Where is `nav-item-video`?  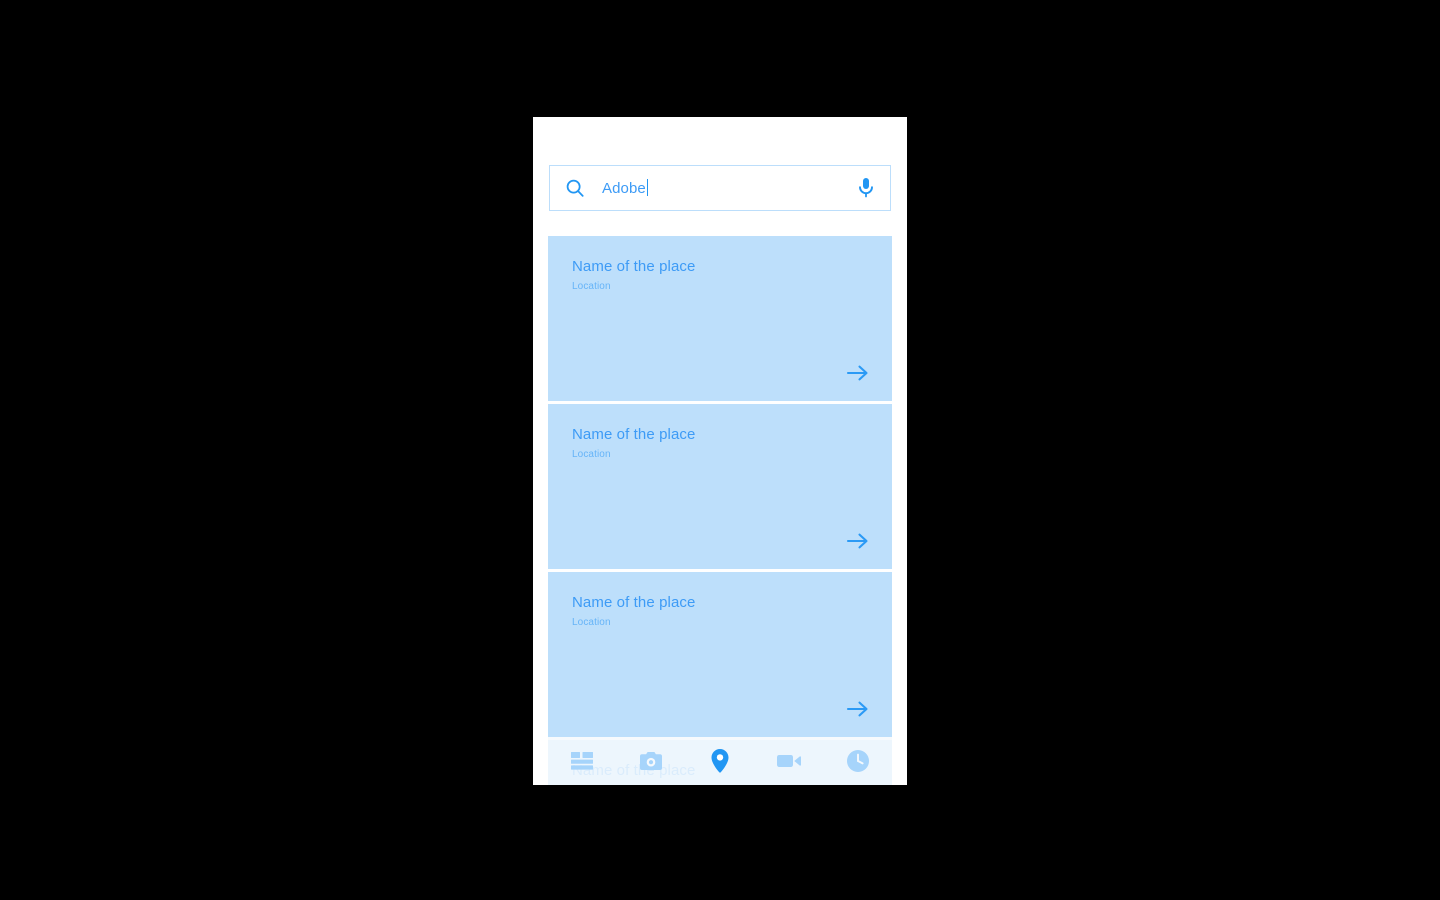 nav-item-video is located at coordinates (789, 761).